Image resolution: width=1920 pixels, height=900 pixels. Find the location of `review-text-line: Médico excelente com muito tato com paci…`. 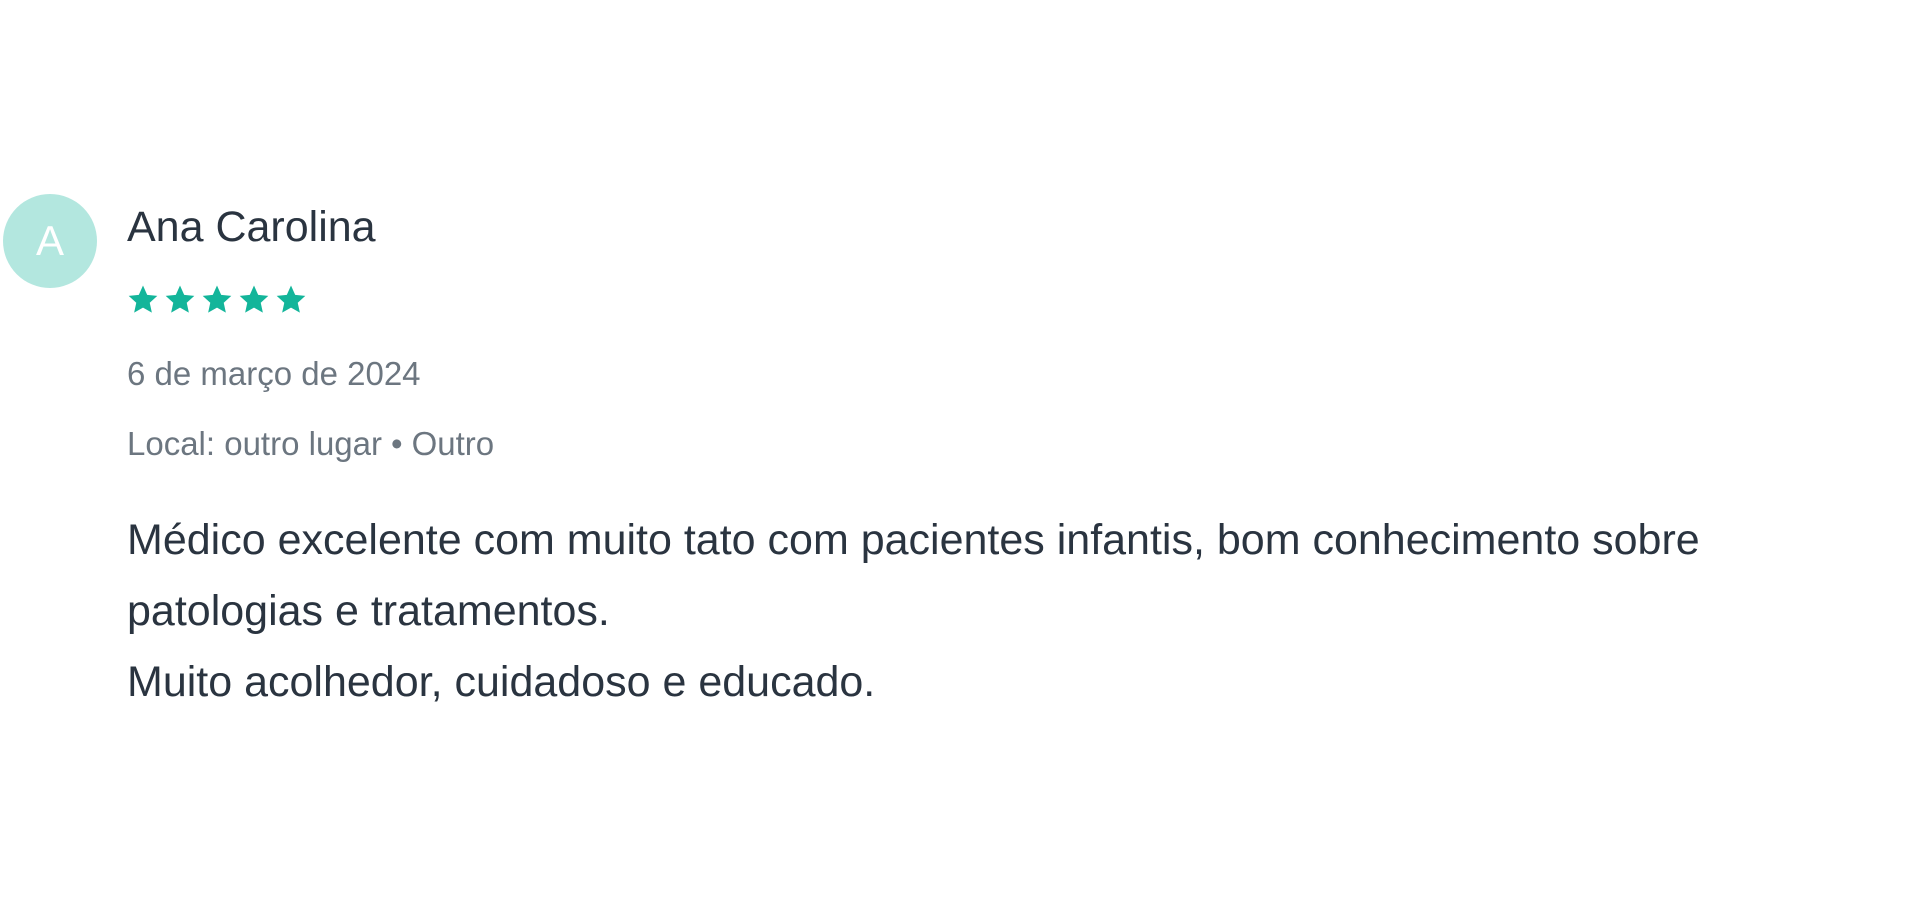

review-text-line: Médico excelente com muito tato com paci… is located at coordinates (913, 575).